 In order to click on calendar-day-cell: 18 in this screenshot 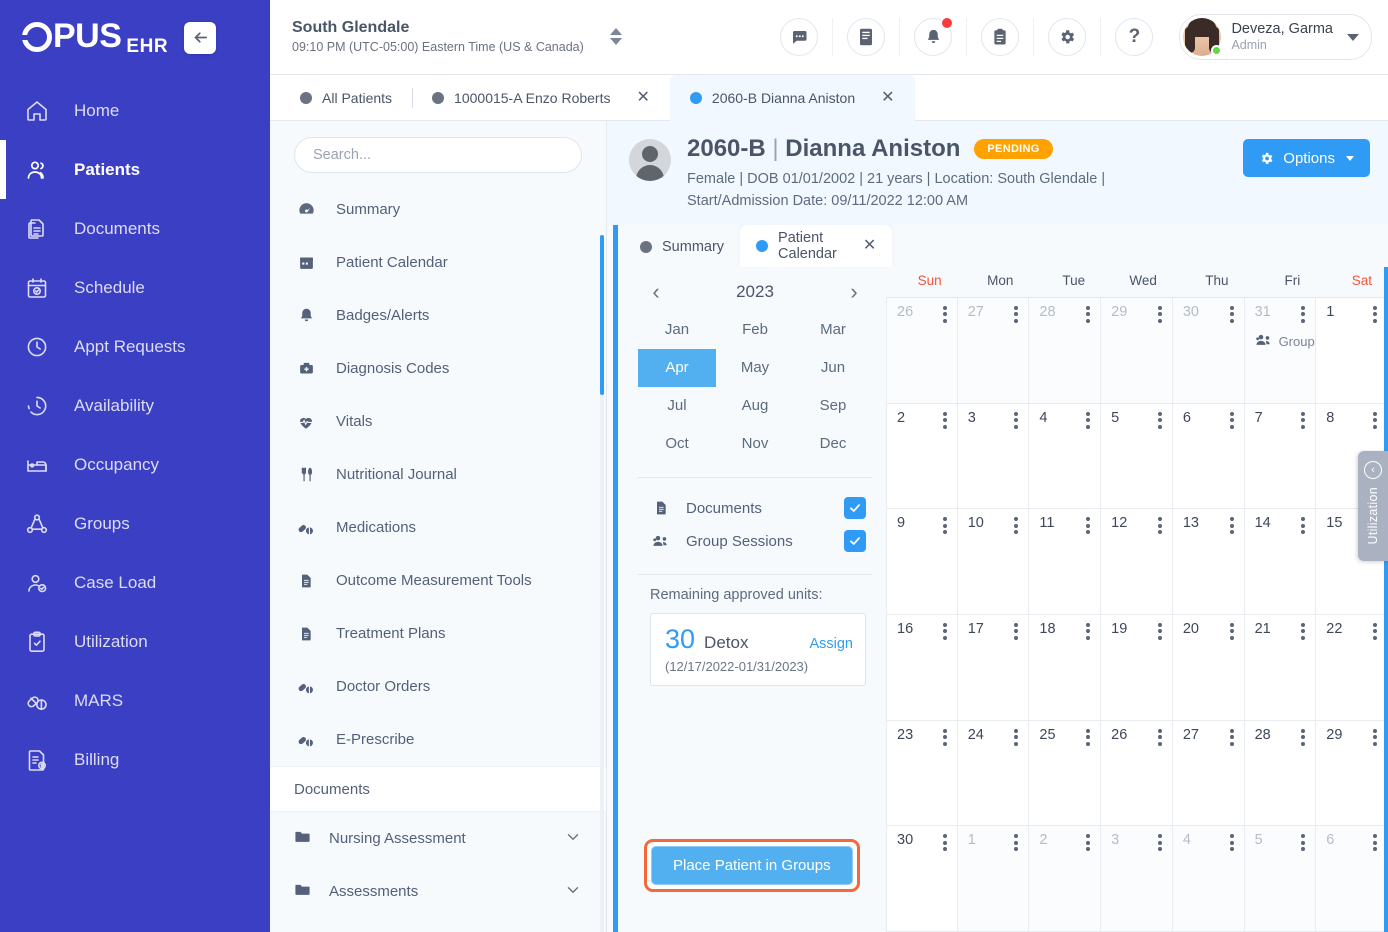, I will do `click(1065, 667)`.